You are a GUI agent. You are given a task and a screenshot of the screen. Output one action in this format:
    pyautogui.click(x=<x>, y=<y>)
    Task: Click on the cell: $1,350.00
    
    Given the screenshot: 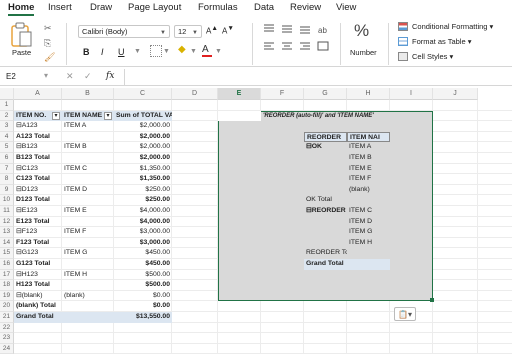 What is the action you would take?
    pyautogui.click(x=143, y=169)
    